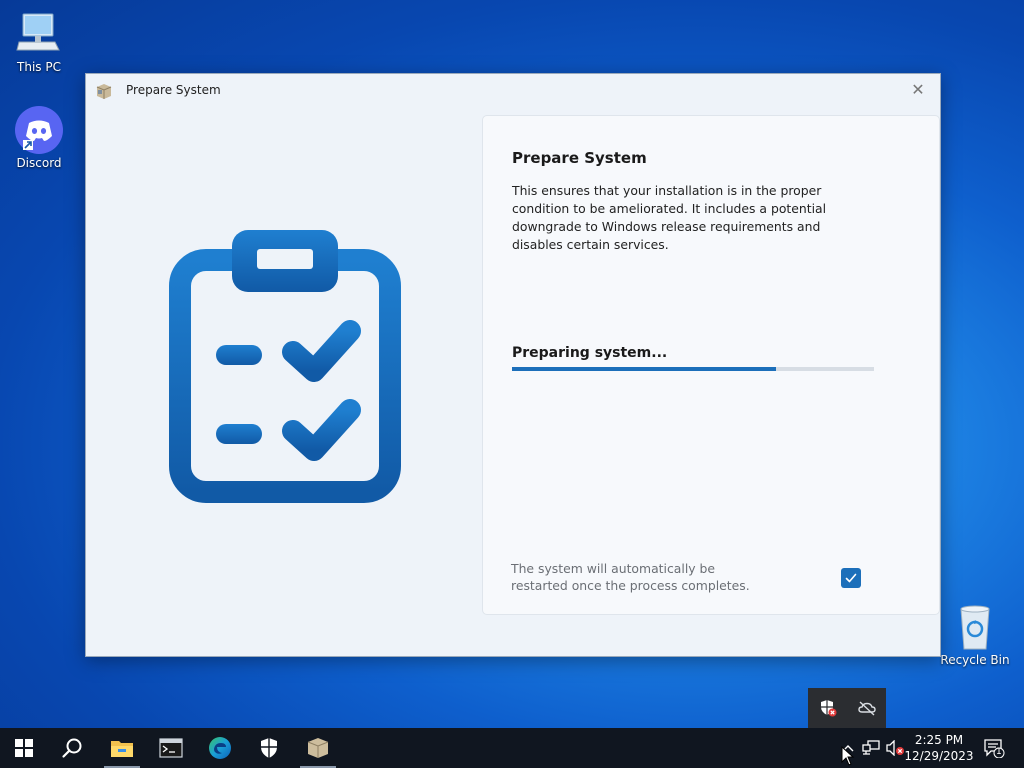 The height and width of the screenshot is (768, 1024). Describe the element at coordinates (939, 740) in the screenshot. I see `clock-time: 2:25 PM` at that location.